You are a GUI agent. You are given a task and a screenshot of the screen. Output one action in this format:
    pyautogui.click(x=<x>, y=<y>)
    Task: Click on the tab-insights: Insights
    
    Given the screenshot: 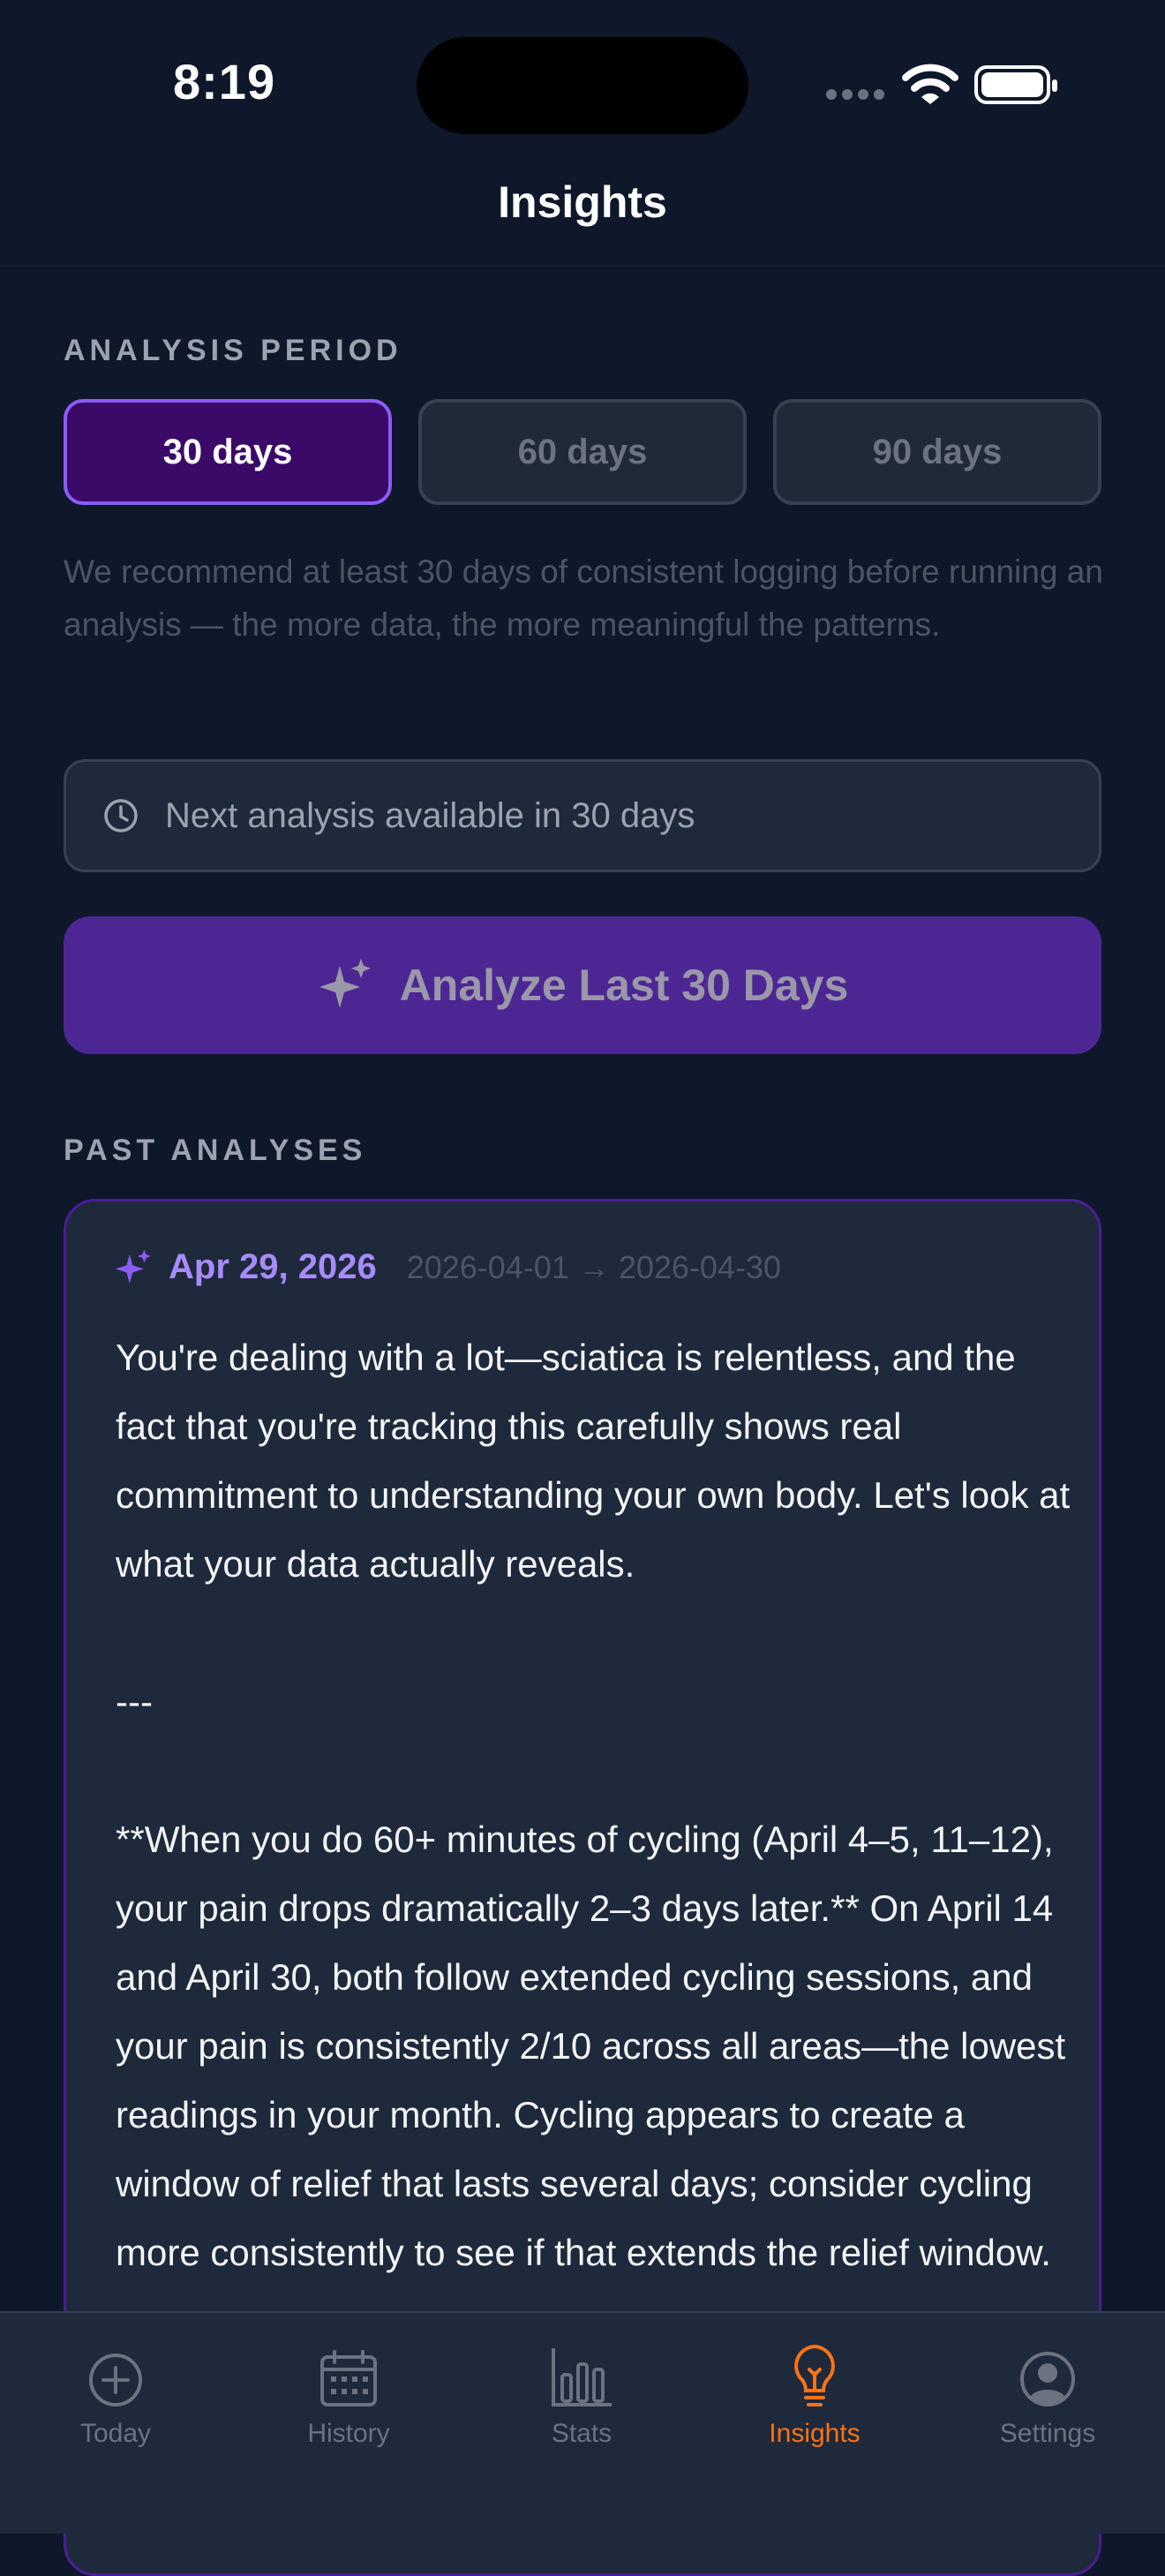 What is the action you would take?
    pyautogui.click(x=814, y=2394)
    